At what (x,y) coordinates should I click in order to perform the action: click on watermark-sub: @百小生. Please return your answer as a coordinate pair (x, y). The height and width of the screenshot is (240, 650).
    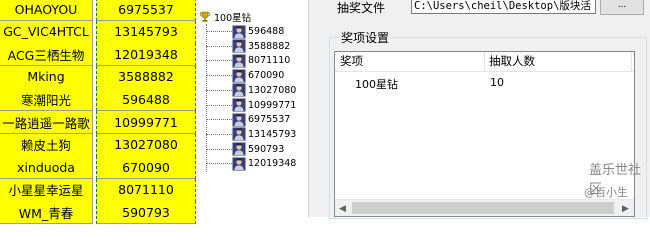
    Looking at the image, I should click on (606, 192).